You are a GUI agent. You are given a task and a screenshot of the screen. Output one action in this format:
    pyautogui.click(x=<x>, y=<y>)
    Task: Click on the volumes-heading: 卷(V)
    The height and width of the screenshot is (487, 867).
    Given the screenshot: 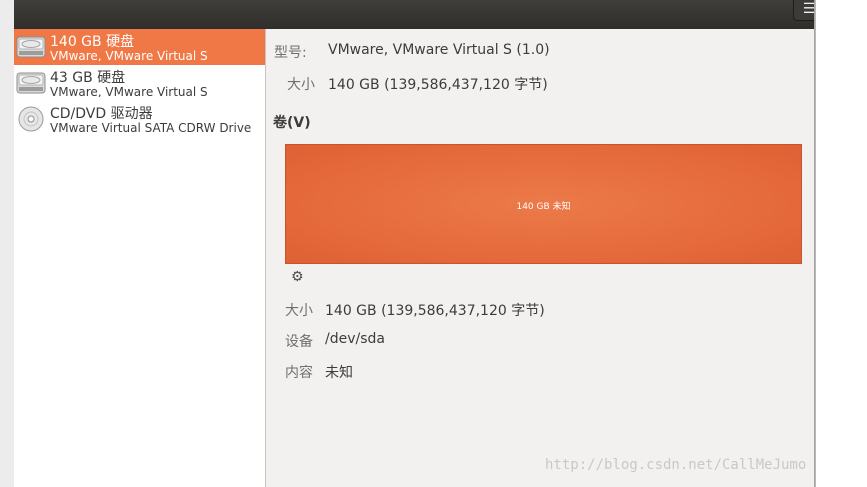 What is the action you would take?
    pyautogui.click(x=292, y=123)
    